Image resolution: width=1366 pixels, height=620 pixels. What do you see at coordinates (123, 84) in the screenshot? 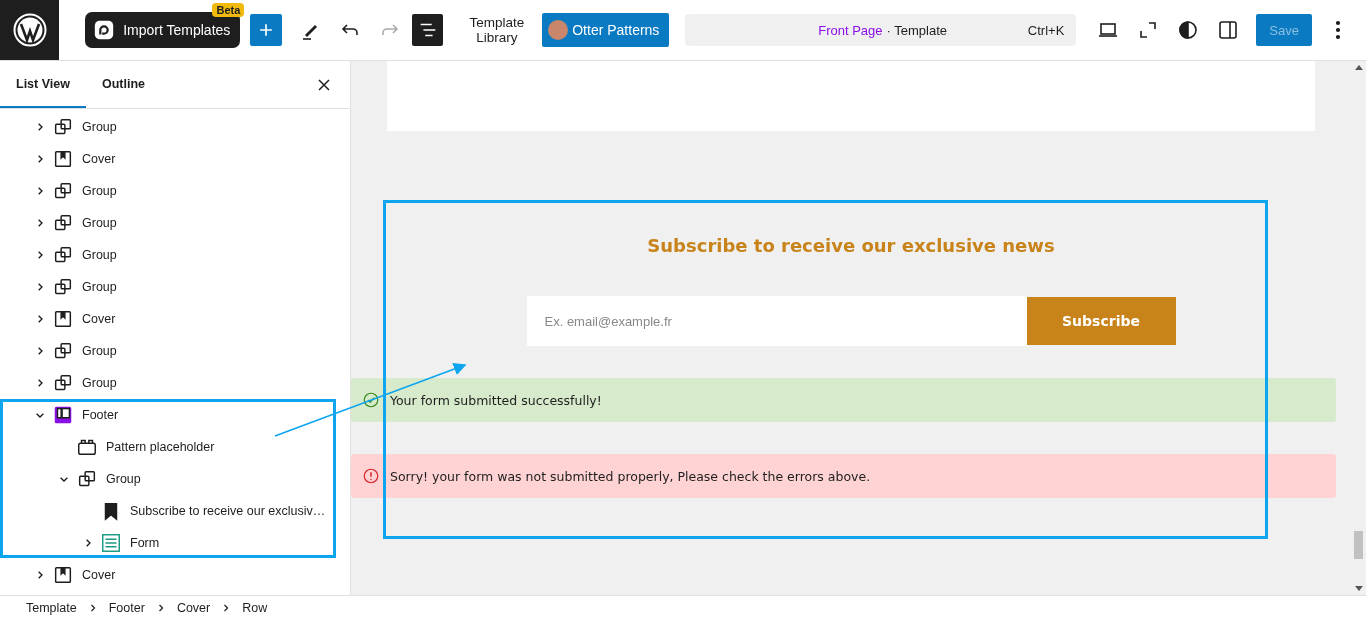
I see `sidebar-tab: Outline` at bounding box center [123, 84].